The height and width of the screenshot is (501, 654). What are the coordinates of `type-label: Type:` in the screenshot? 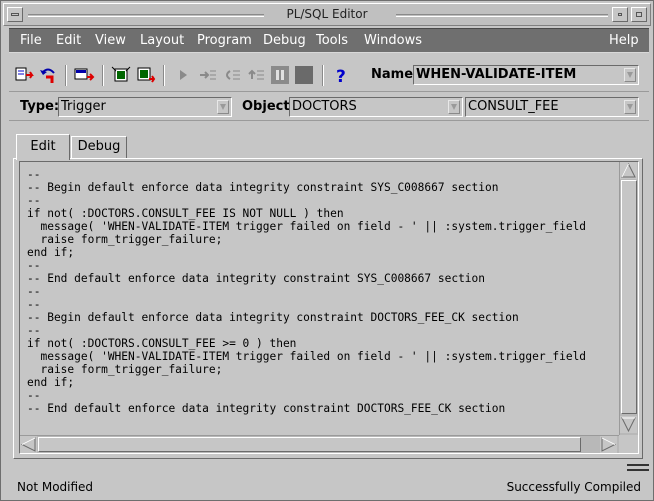 It's located at (40, 106).